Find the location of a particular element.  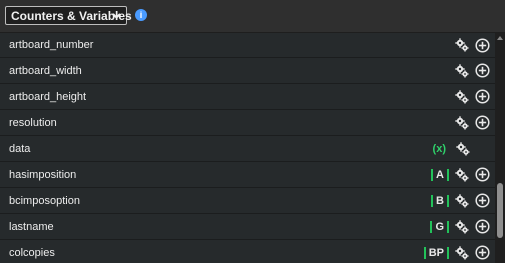

variable-name: lastname is located at coordinates (31, 226).